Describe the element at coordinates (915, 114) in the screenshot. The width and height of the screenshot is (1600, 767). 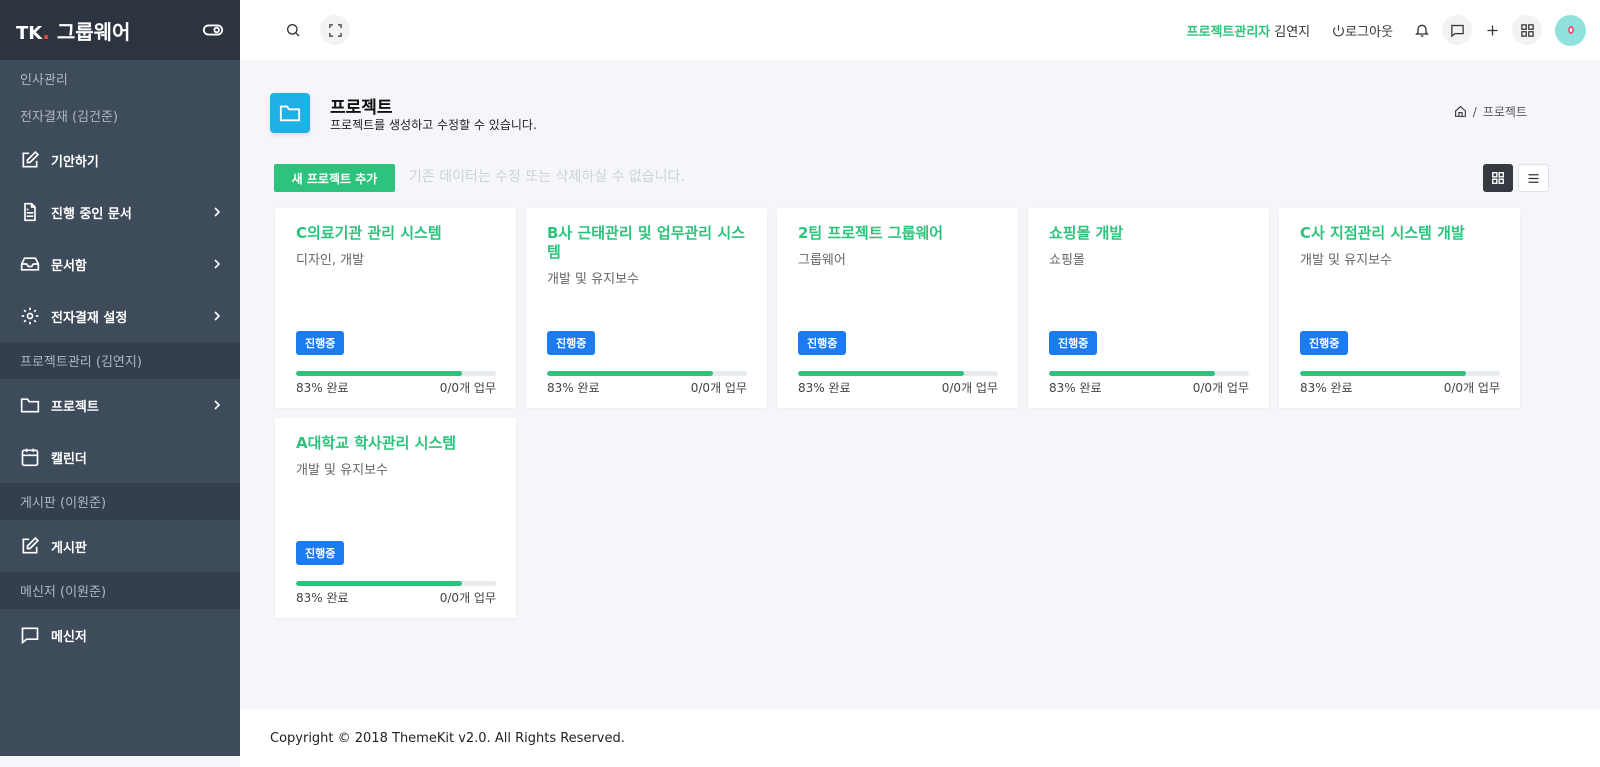
I see `page-header: 프로젝트 프로젝트를 생성하고 수정할 수 있습니다. / 프로젝트` at that location.